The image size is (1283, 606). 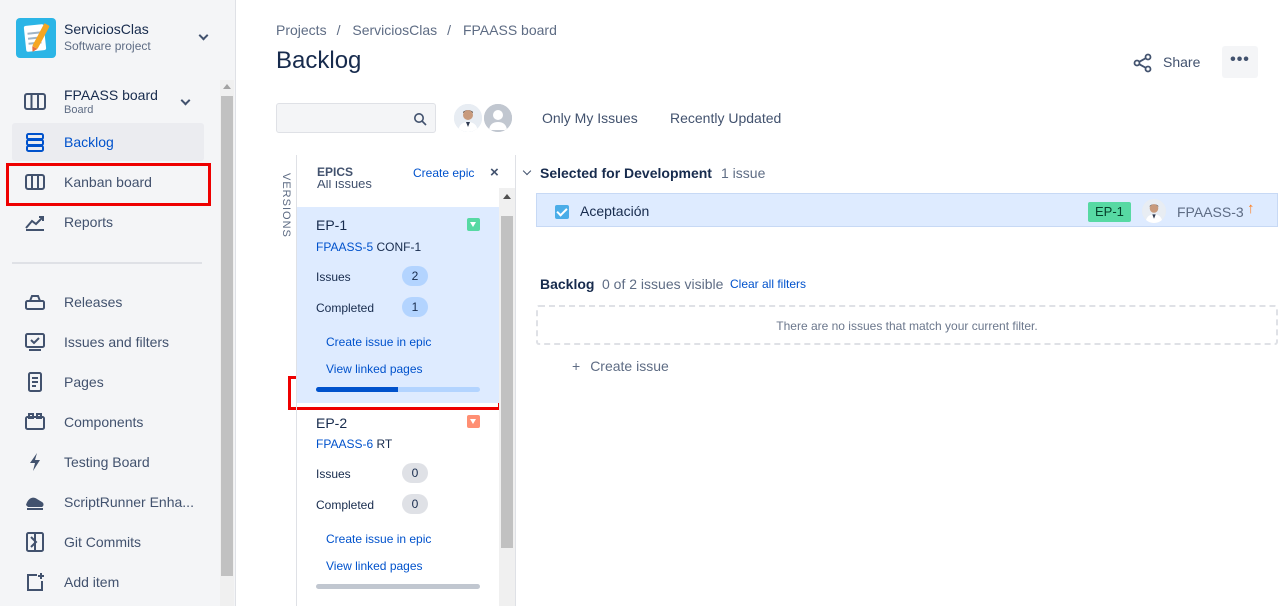 What do you see at coordinates (344, 247) in the screenshot?
I see `epic-key-text: FPAASS-5` at bounding box center [344, 247].